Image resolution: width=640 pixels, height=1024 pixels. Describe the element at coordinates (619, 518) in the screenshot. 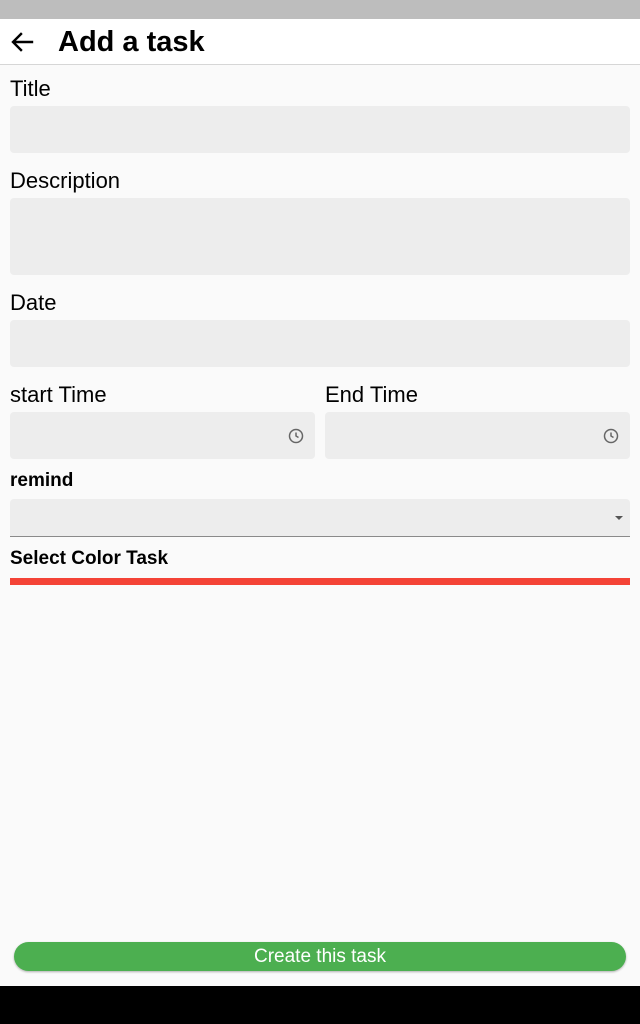

I see `caret-down-icon` at that location.